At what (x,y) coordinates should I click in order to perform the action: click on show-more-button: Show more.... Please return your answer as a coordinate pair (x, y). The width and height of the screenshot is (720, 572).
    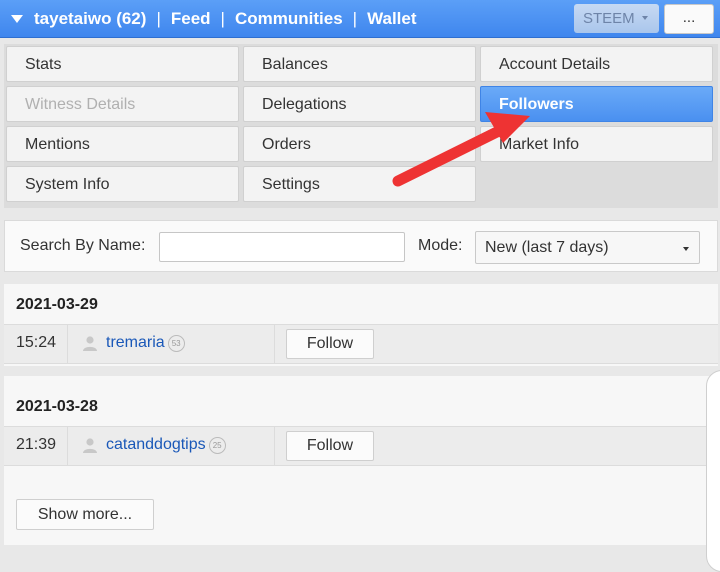
    Looking at the image, I should click on (85, 514).